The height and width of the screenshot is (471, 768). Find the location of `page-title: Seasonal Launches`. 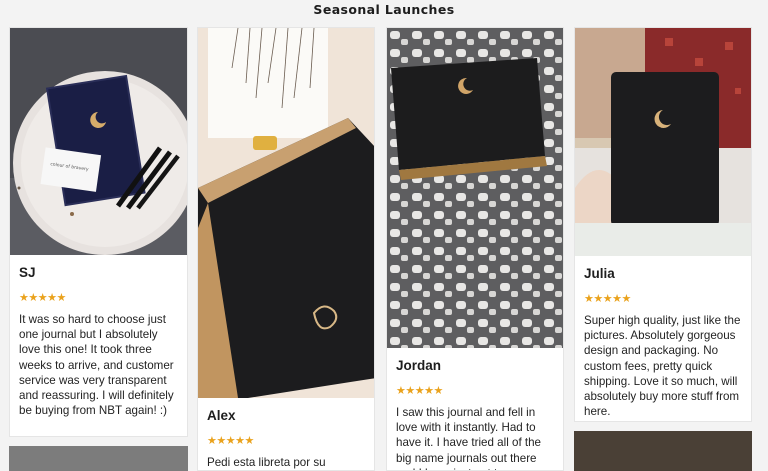

page-title: Seasonal Launches is located at coordinates (384, 9).